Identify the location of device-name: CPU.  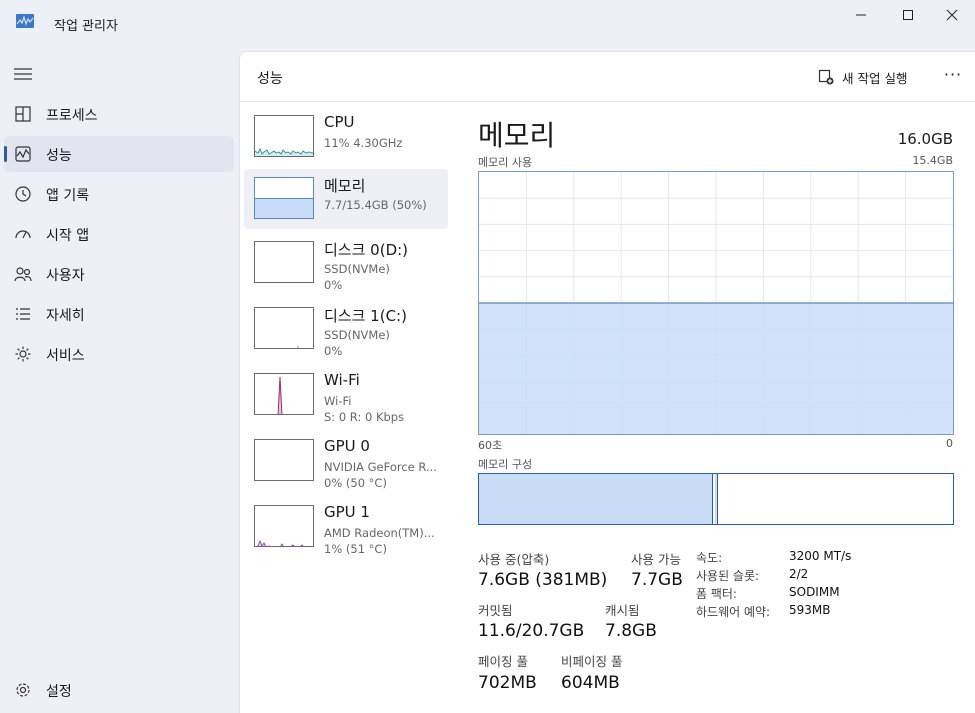
(339, 122).